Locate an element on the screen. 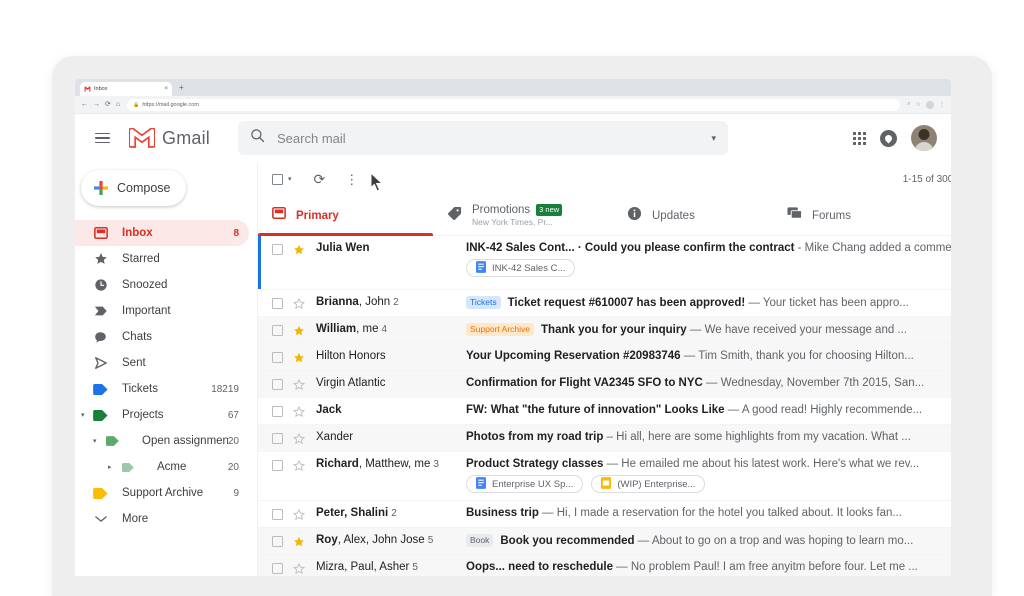 The width and height of the screenshot is (1024, 596). sidebar-item-chats: Chats is located at coordinates (162, 337).